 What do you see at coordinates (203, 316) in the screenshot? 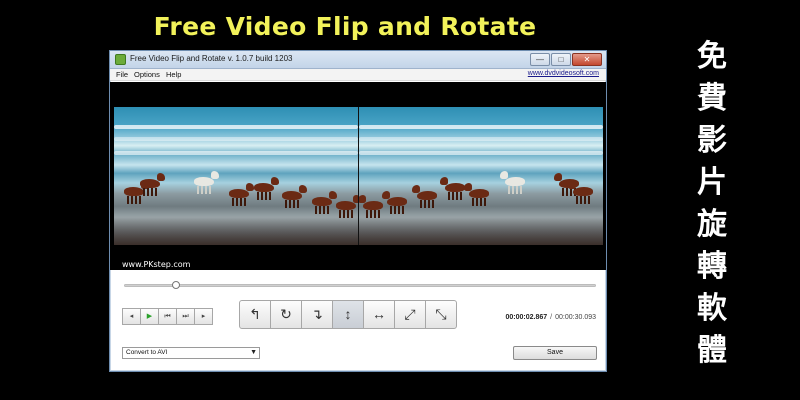
I see `step-forward-button: ▸` at bounding box center [203, 316].